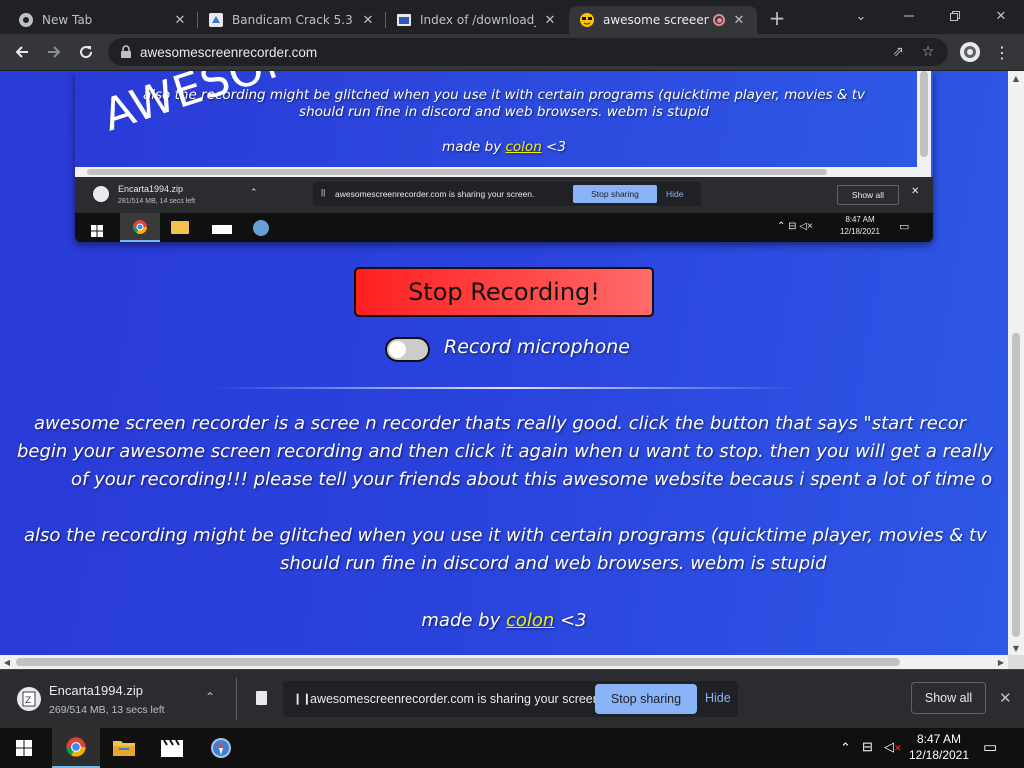 The width and height of the screenshot is (1024, 768). Describe the element at coordinates (990, 747) in the screenshot. I see `notification-center-icon: ▭` at that location.